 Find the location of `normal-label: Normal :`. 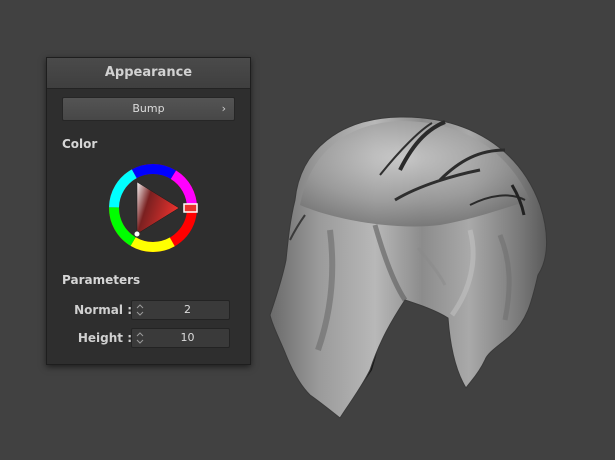

normal-label: Normal : is located at coordinates (103, 310).